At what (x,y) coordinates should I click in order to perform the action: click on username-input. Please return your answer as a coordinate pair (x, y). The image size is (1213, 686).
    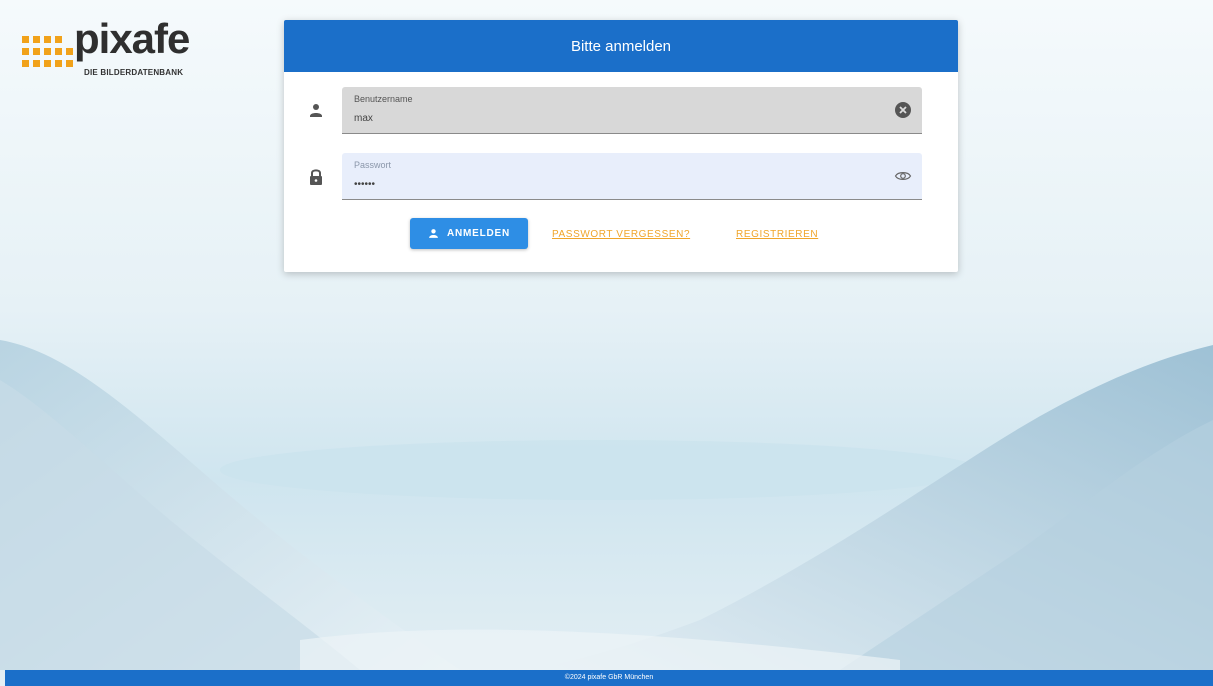
    Looking at the image, I should click on (604, 118).